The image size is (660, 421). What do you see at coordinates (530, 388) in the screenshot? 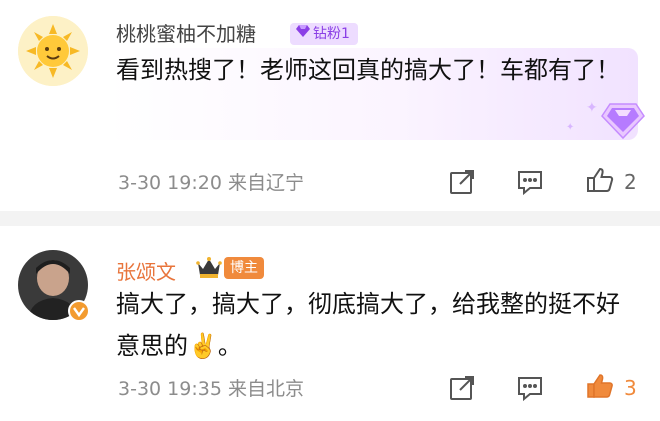
I see `comment-icon` at bounding box center [530, 388].